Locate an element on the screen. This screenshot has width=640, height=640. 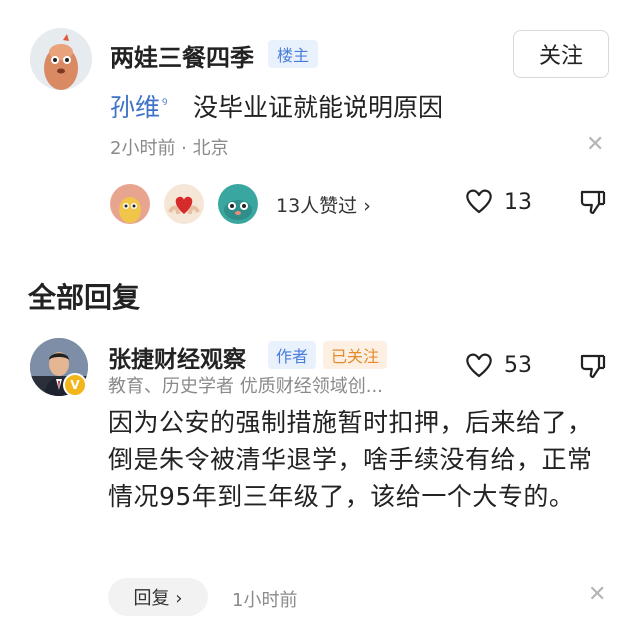
post-text: 没毕业证就能说明原因 is located at coordinates (318, 107).